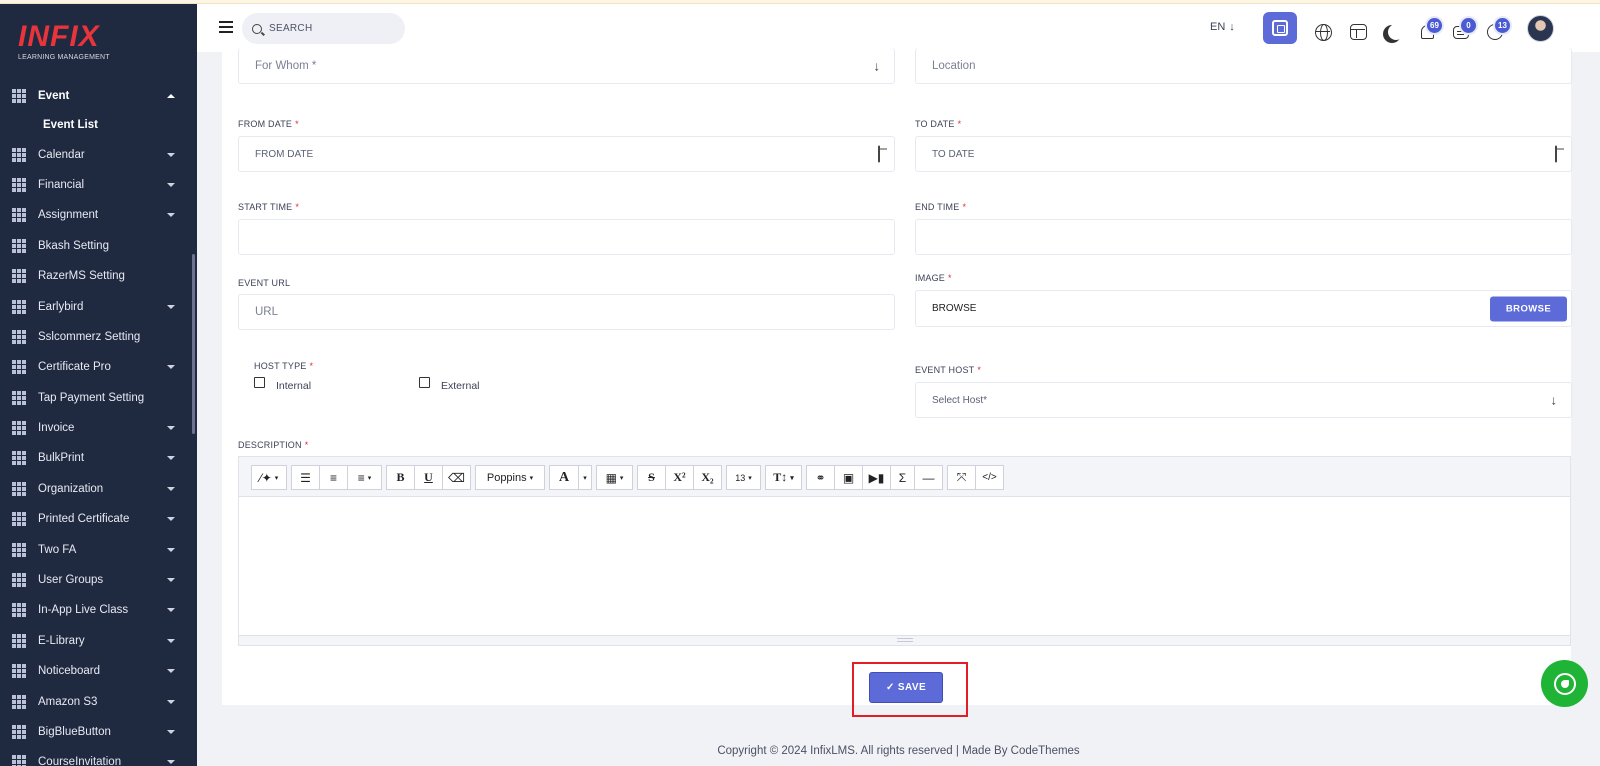 The height and width of the screenshot is (766, 1600). I want to click on brand-logo: INFIX LEARNING MANAGEMENT, so click(64, 42).